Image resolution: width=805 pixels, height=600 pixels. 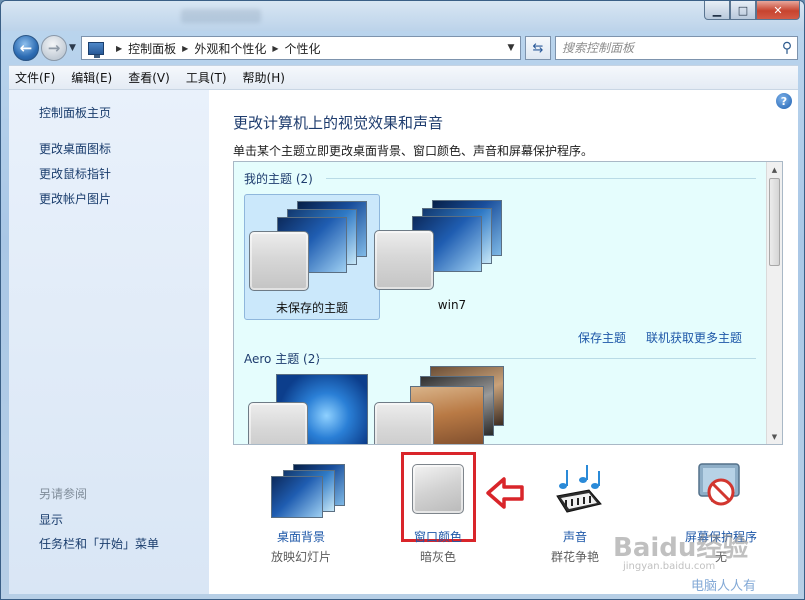 What do you see at coordinates (413, 151) in the screenshot?
I see `page-subtitle: 单击某个主题立即更改桌面背景、窗口颜色、声音和屏幕保护程序。` at bounding box center [413, 151].